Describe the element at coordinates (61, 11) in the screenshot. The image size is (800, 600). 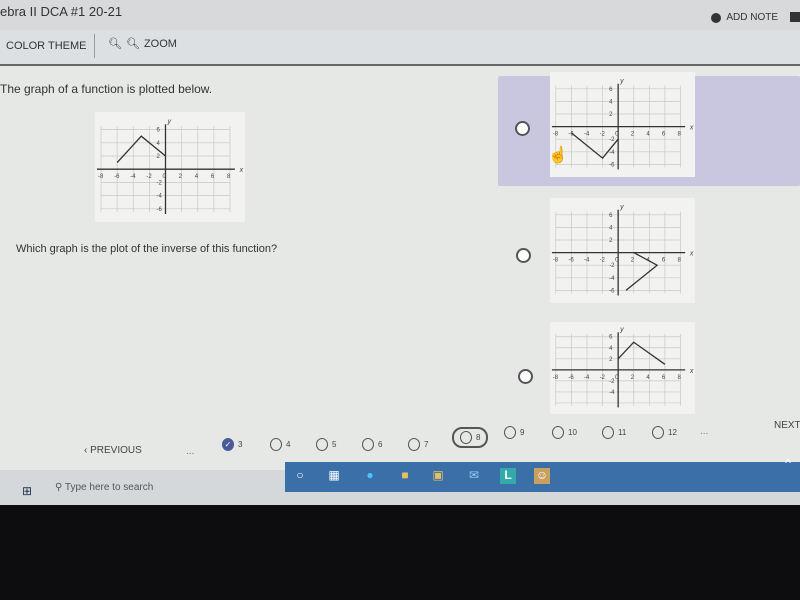
I see `test-title: ebra II DCA #1 20-21` at that location.